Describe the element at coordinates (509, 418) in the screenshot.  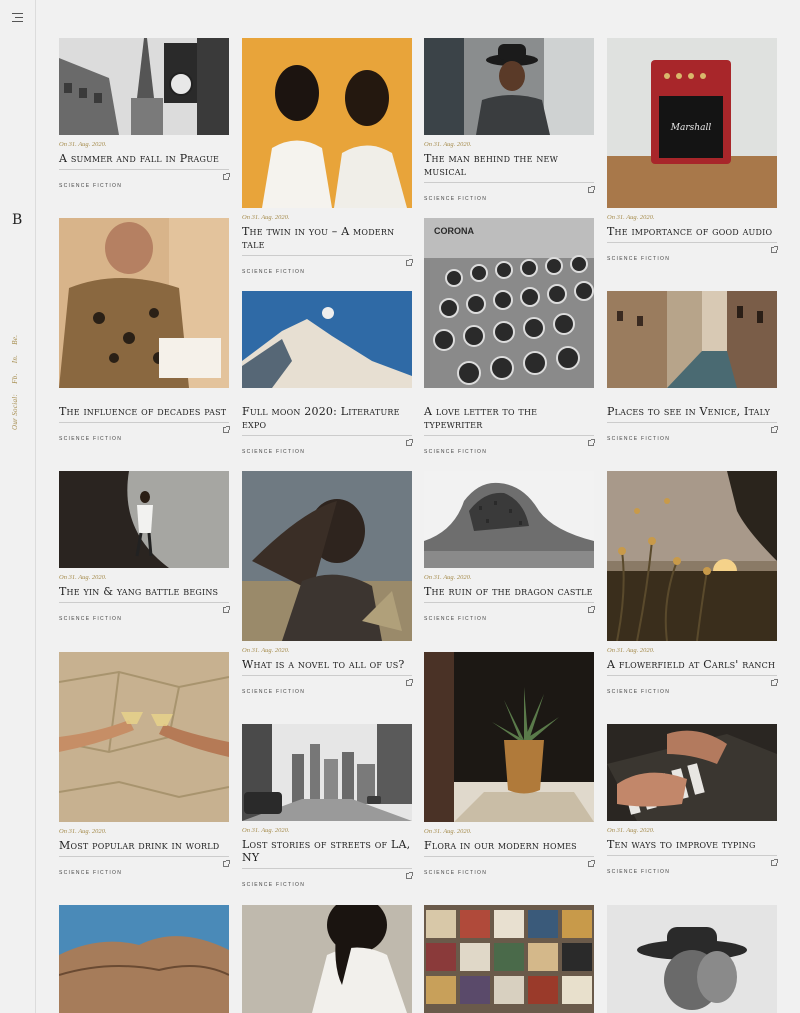
I see `post-title: A love letter to the typewriter` at that location.